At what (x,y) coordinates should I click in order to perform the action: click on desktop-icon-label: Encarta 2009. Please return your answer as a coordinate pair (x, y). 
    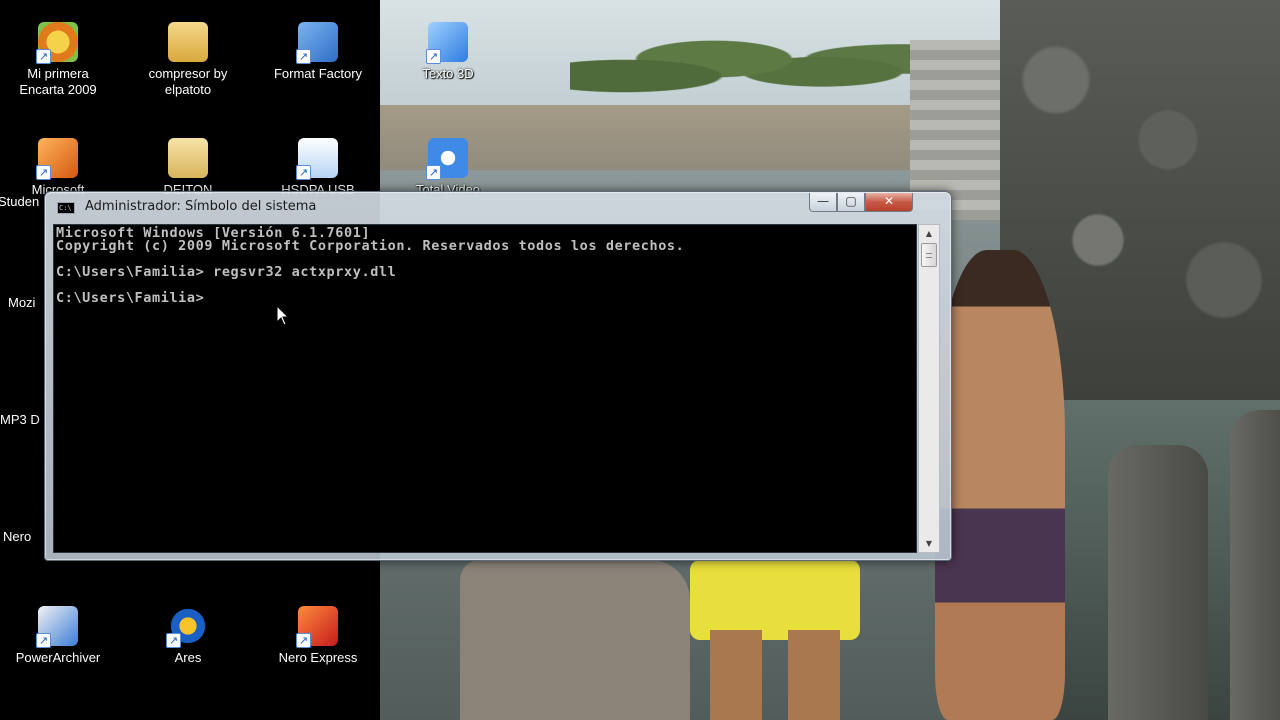
    Looking at the image, I should click on (58, 89).